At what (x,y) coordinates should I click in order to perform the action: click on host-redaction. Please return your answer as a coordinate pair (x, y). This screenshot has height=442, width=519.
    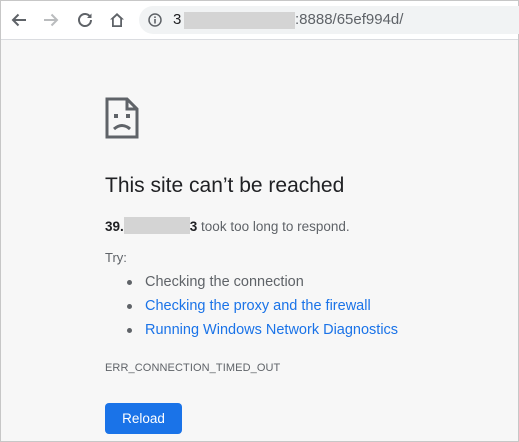
    Looking at the image, I should click on (156, 225).